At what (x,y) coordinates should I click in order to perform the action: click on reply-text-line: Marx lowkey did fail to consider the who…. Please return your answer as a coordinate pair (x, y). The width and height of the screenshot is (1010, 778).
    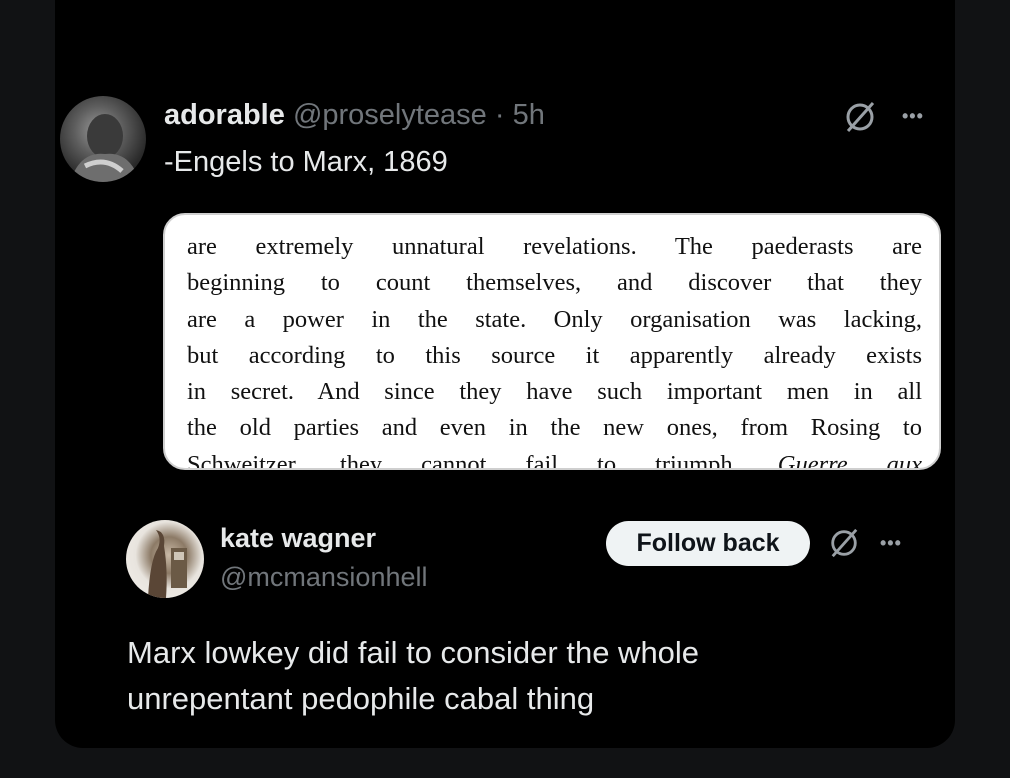
    Looking at the image, I should click on (413, 652).